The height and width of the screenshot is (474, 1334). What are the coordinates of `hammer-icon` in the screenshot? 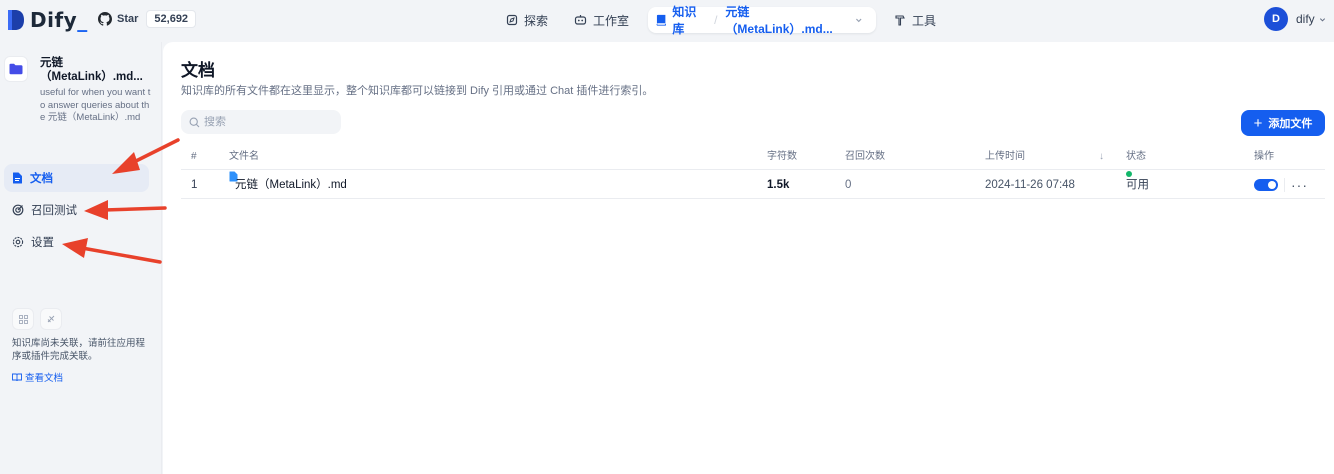 It's located at (900, 20).